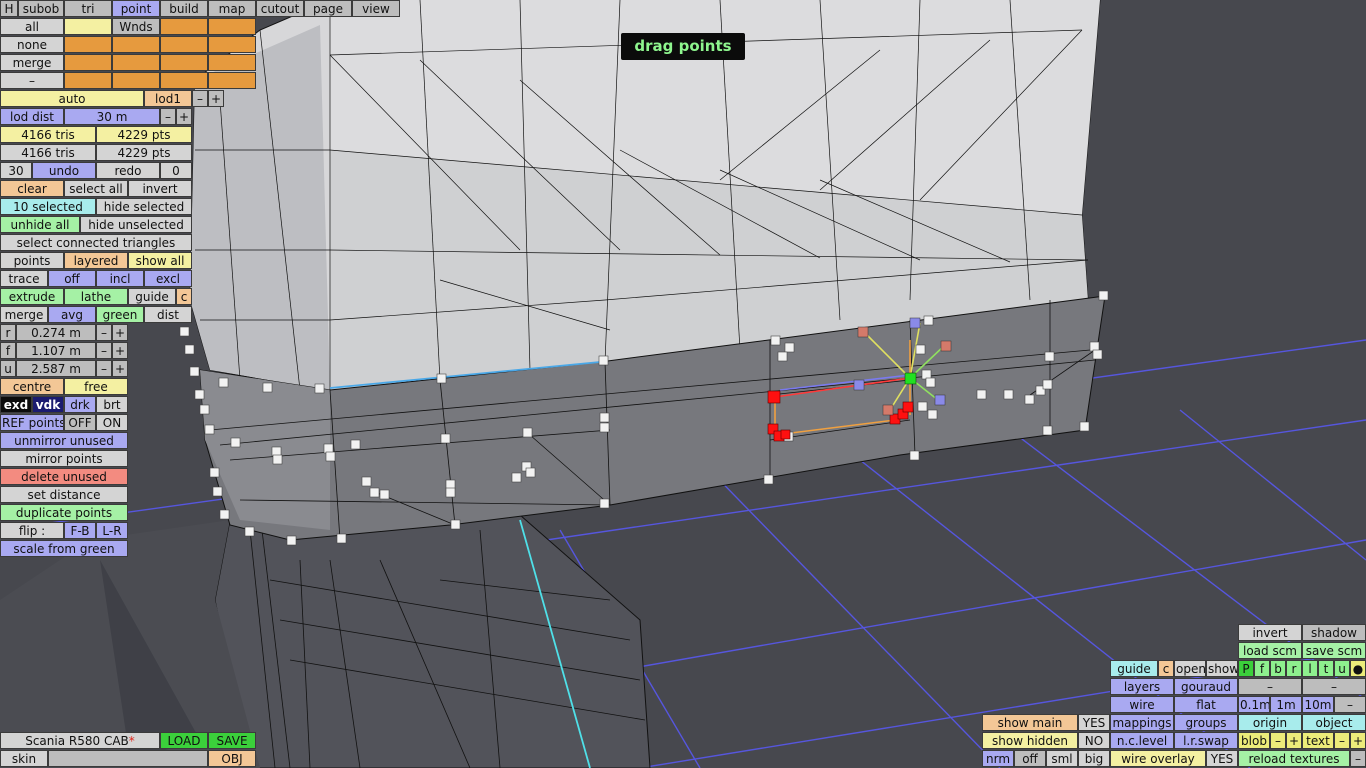 This screenshot has width=1366, height=768. What do you see at coordinates (64, 548) in the screenshot?
I see `scale-from-green-button: scale from green` at bounding box center [64, 548].